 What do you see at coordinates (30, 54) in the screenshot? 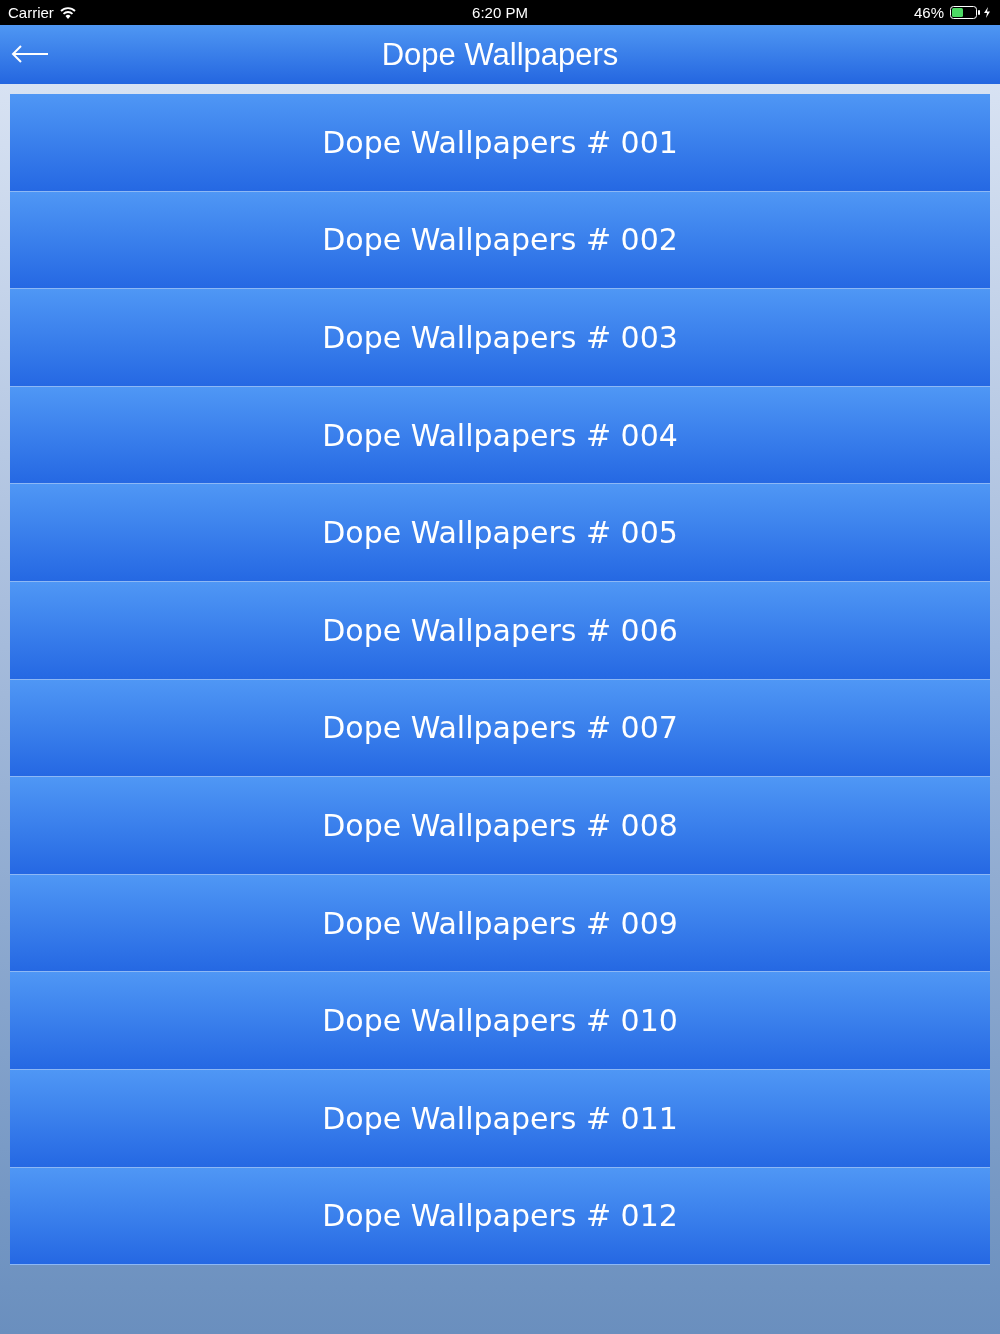
I see `back-arrow-icon` at bounding box center [30, 54].